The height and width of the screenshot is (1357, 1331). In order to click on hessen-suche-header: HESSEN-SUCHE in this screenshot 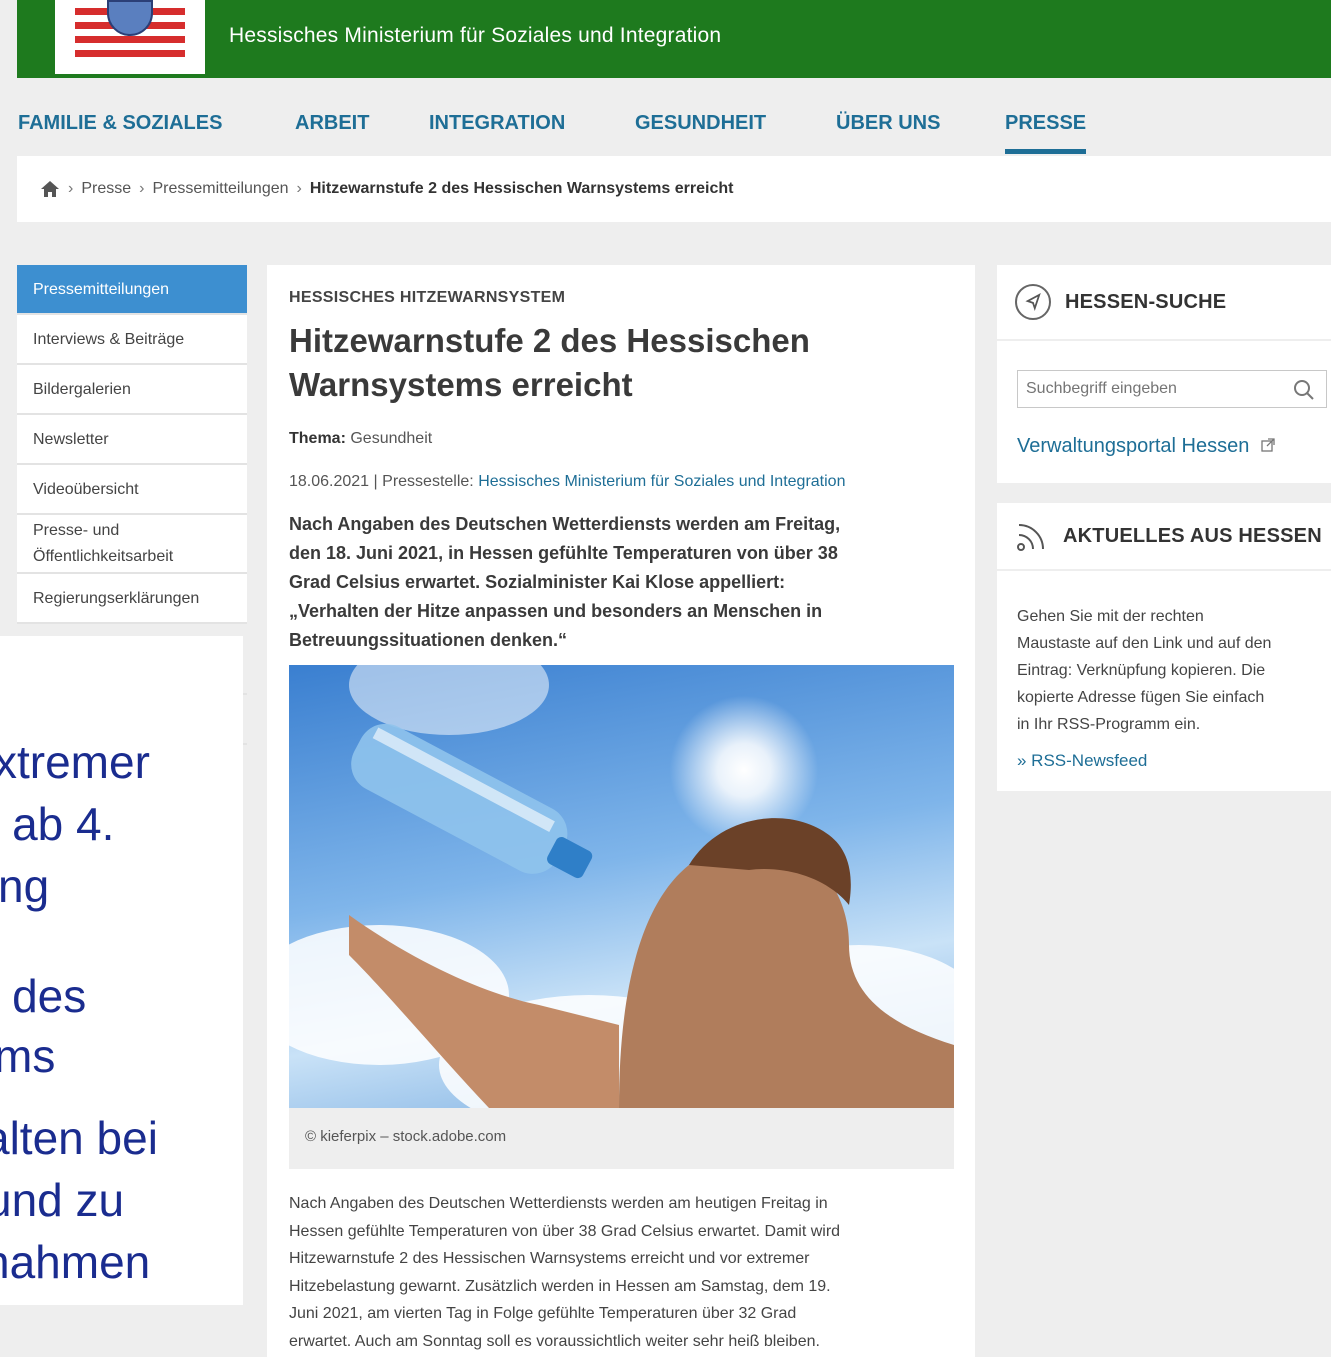, I will do `click(1164, 303)`.